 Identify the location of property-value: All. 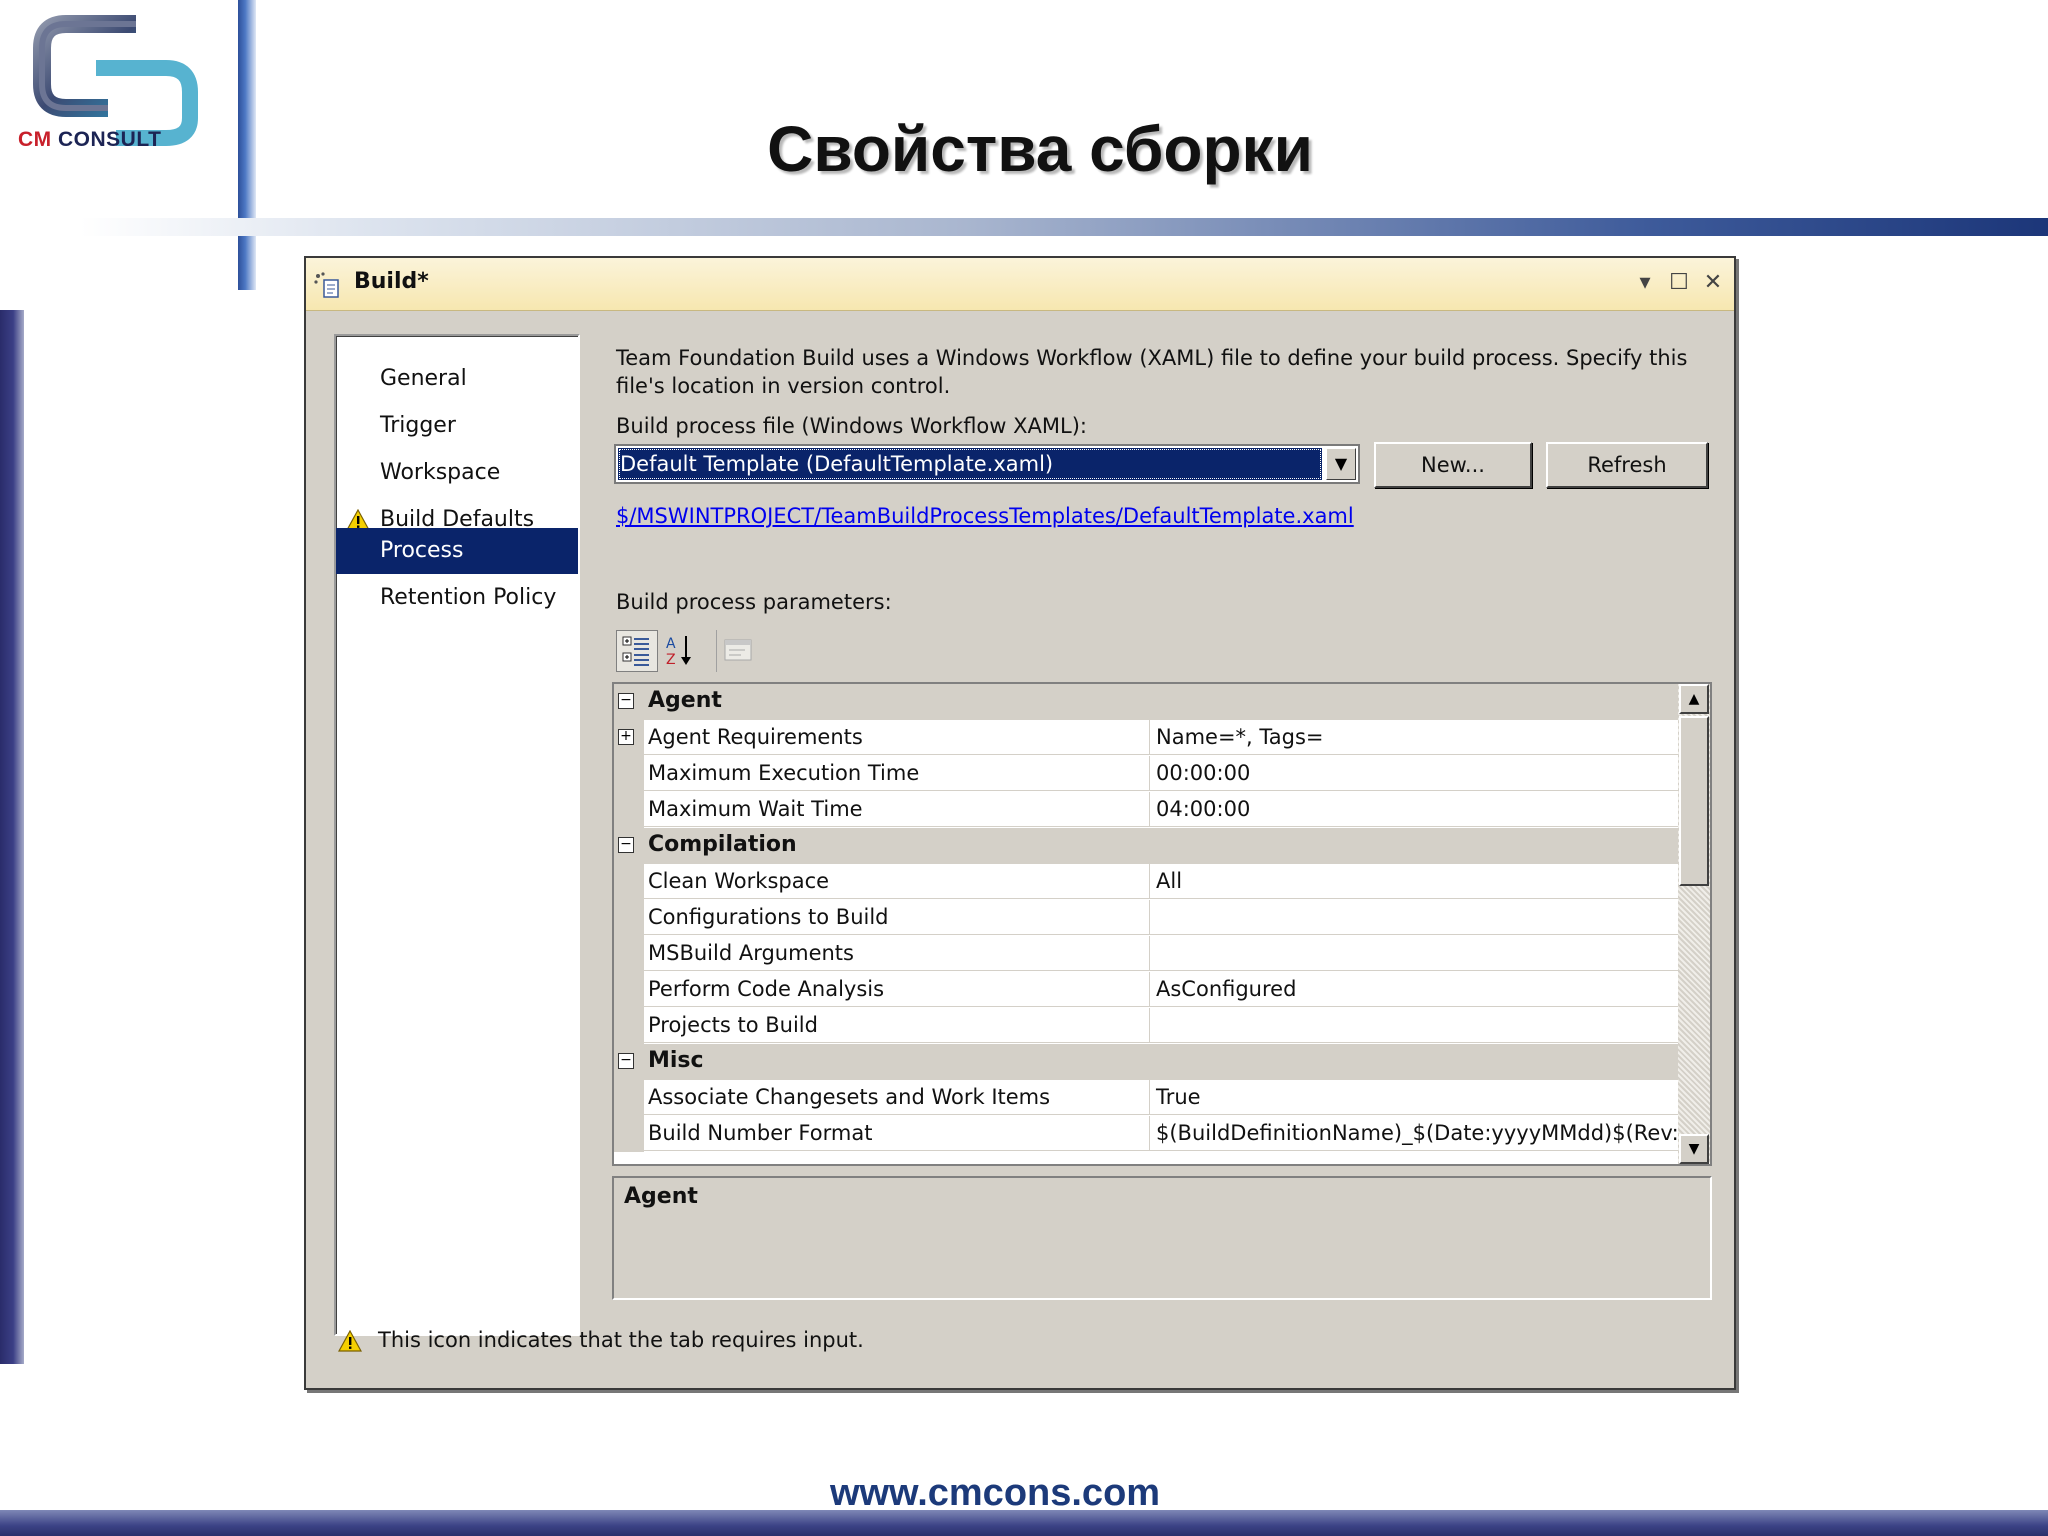
(1414, 881).